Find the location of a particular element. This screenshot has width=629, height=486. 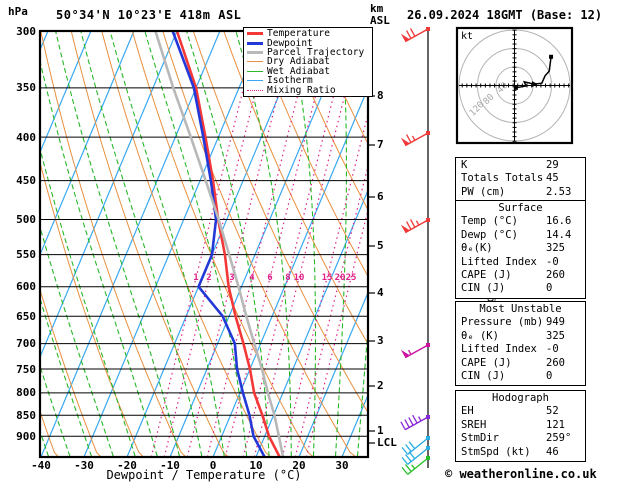

table-row-value: 29 is located at coordinates (552, 165).